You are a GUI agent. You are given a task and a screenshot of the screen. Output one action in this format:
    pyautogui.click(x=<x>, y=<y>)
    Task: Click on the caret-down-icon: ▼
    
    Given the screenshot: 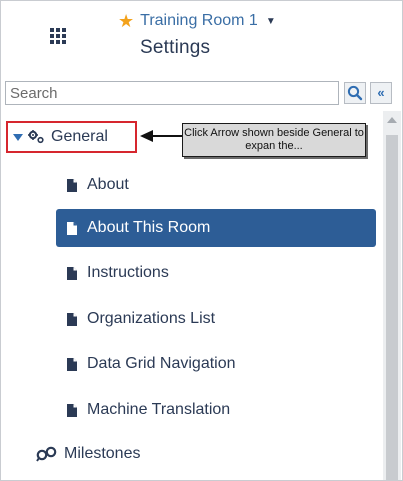 What is the action you would take?
    pyautogui.click(x=271, y=21)
    